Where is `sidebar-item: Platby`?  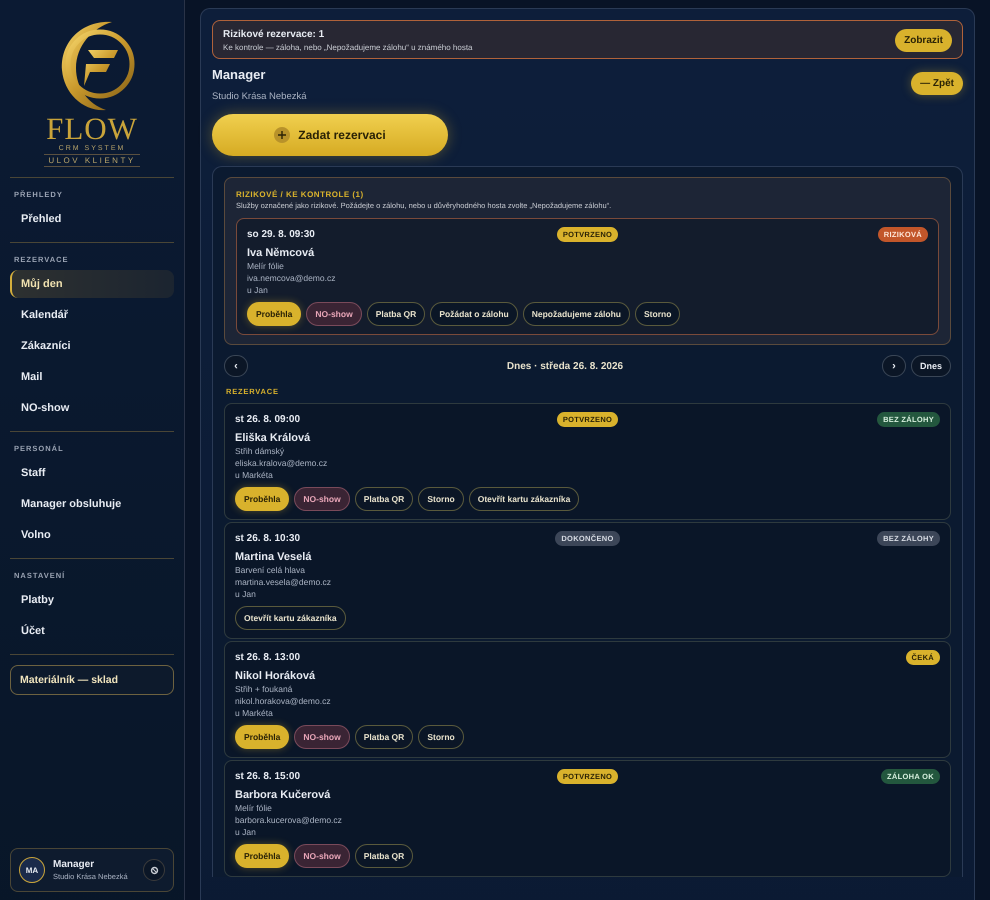
sidebar-item: Platby is located at coordinates (92, 600).